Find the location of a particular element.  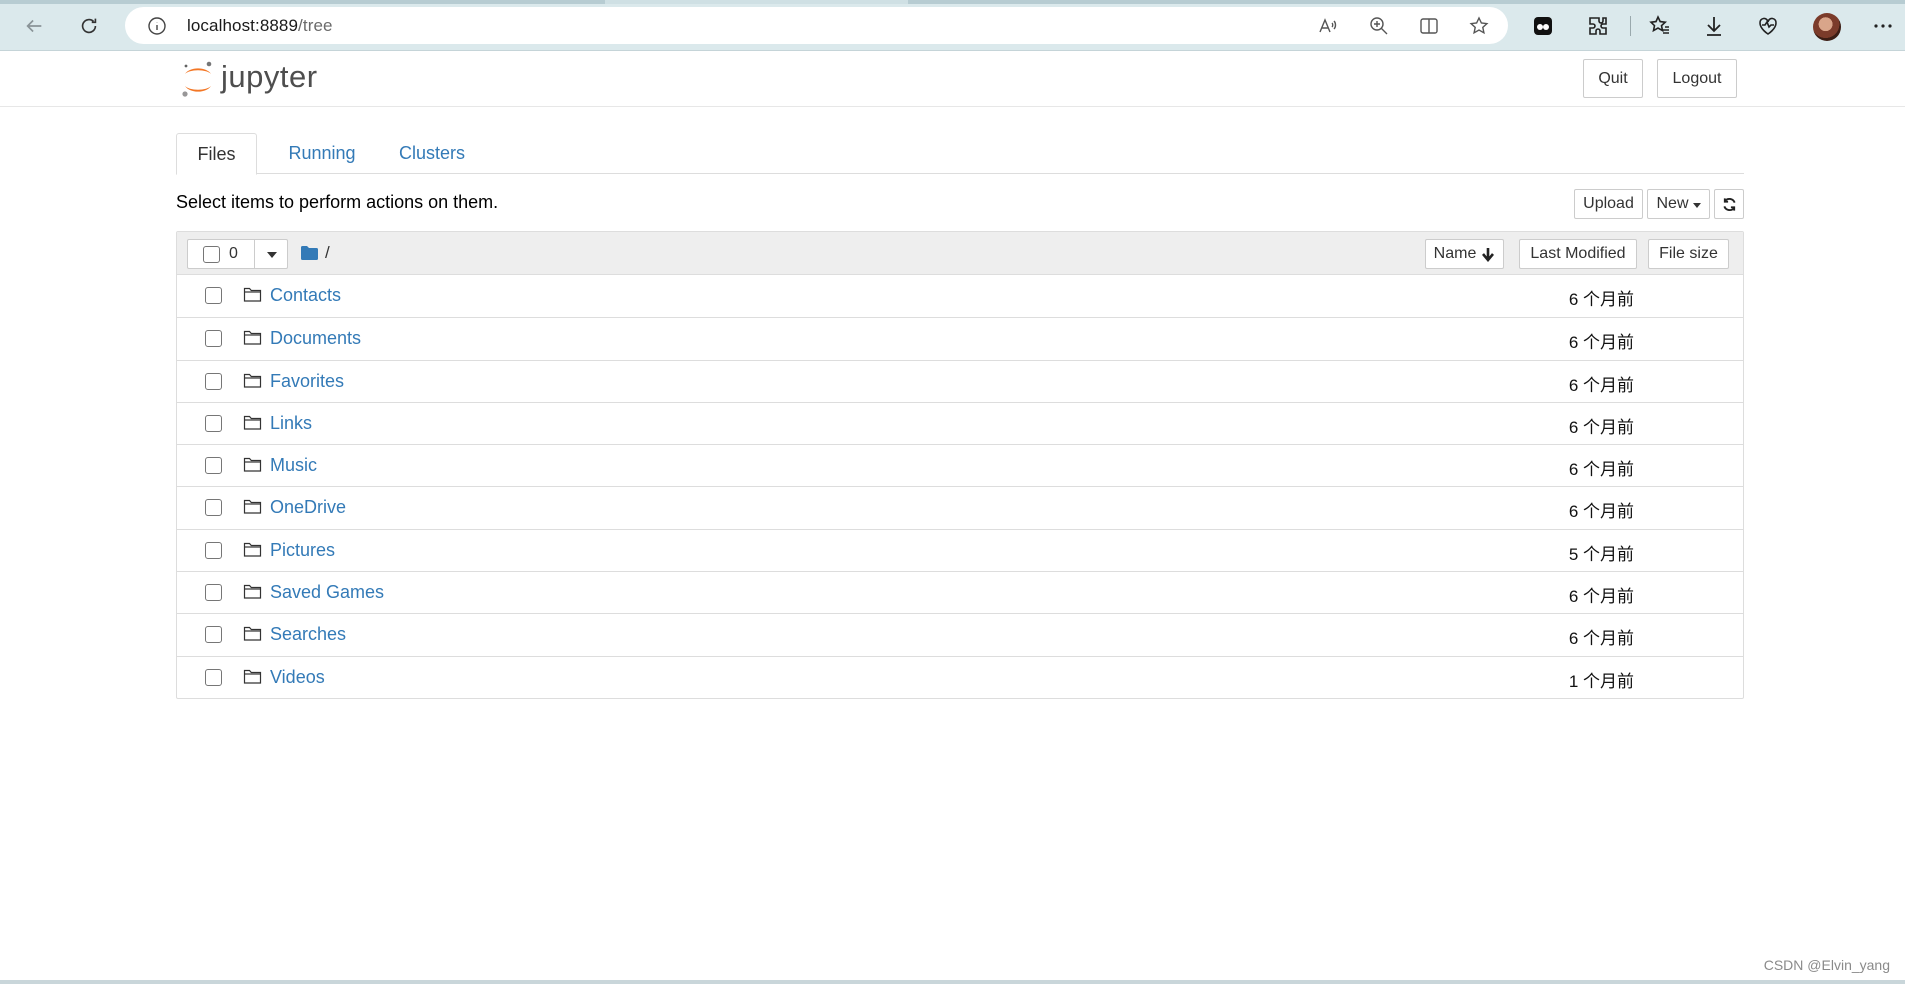

file-name-link: Videos is located at coordinates (297, 677).